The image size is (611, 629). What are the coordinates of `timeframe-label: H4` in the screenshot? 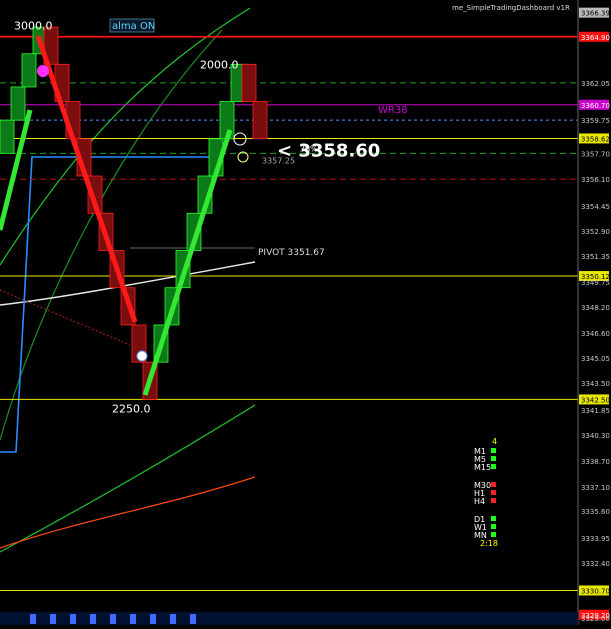 It's located at (479, 501).